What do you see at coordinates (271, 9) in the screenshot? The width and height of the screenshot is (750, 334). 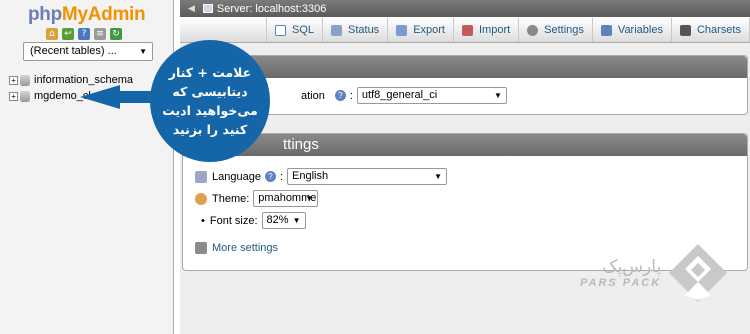 I see `server-breadcrumb: Server: localhost:3306` at bounding box center [271, 9].